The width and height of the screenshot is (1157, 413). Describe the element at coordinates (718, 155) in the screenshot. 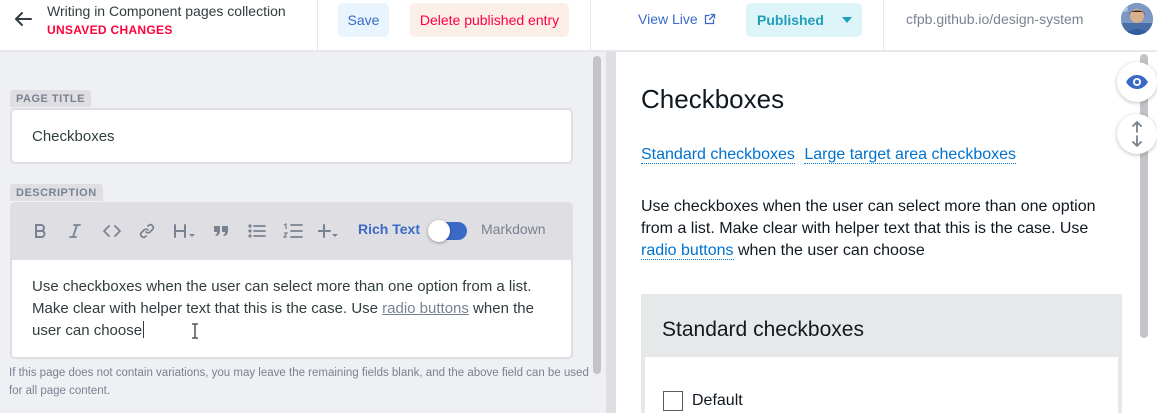

I see `standard-checkboxes-link: Standard checkboxes` at that location.